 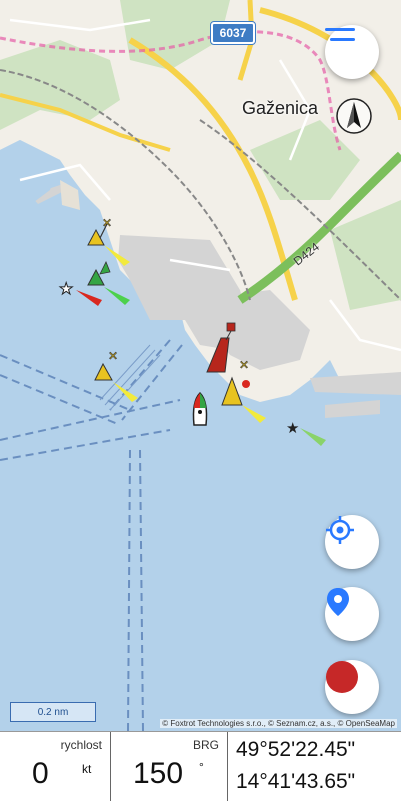 What do you see at coordinates (352, 52) in the screenshot?
I see `menu-button` at bounding box center [352, 52].